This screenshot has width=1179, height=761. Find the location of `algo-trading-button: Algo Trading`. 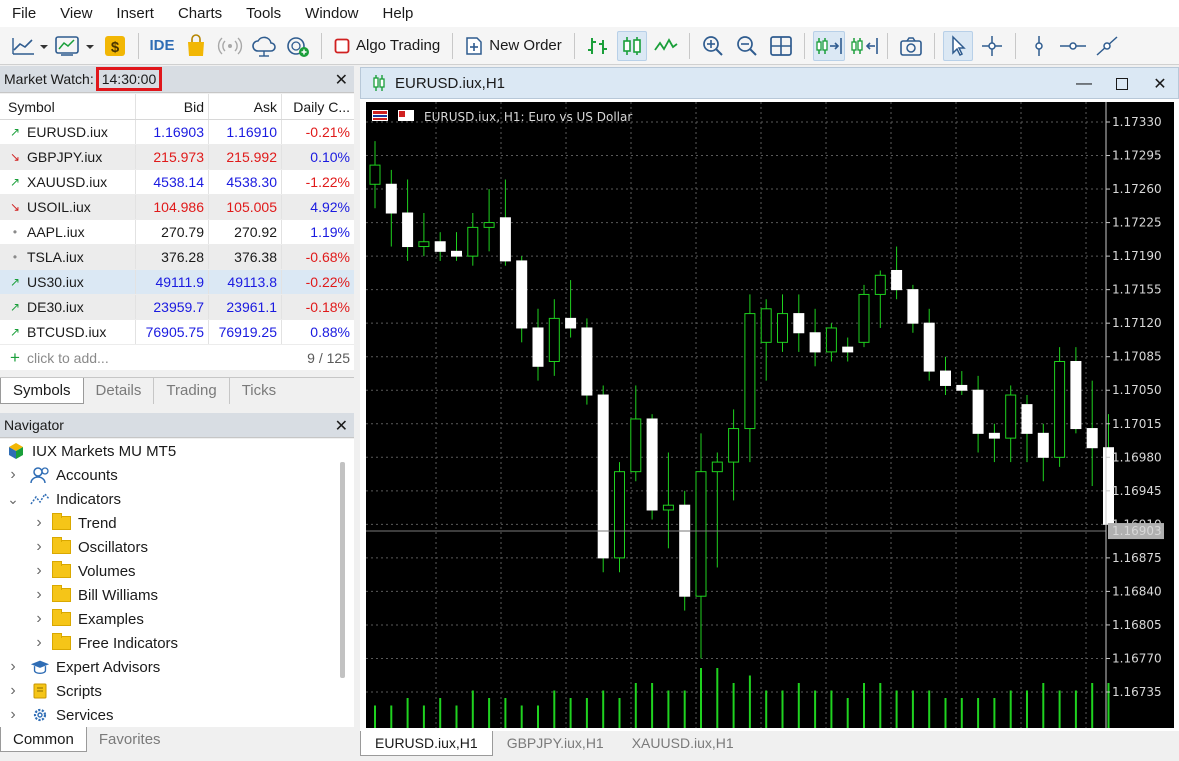

algo-trading-button: Algo Trading is located at coordinates (387, 46).